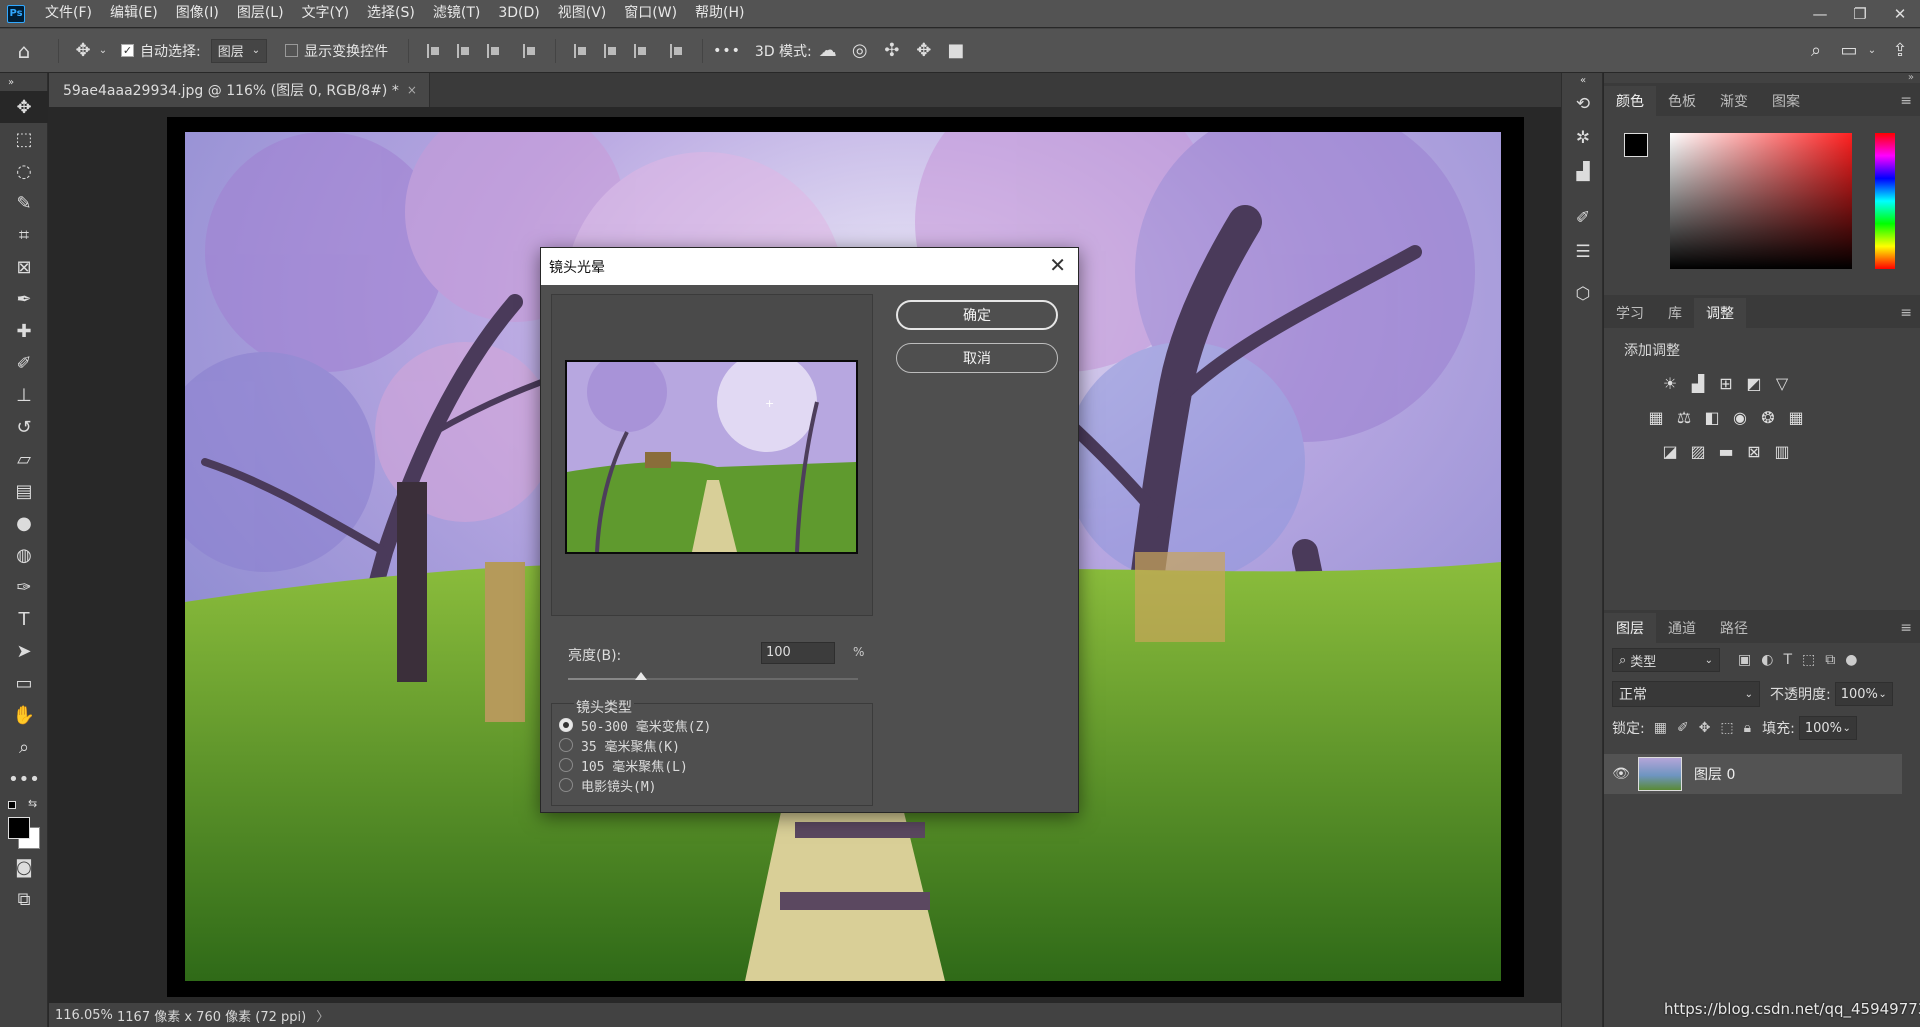 This screenshot has height=1027, width=1920. Describe the element at coordinates (24, 427) in the screenshot. I see `history-brush-tool-icon: ↺` at that location.